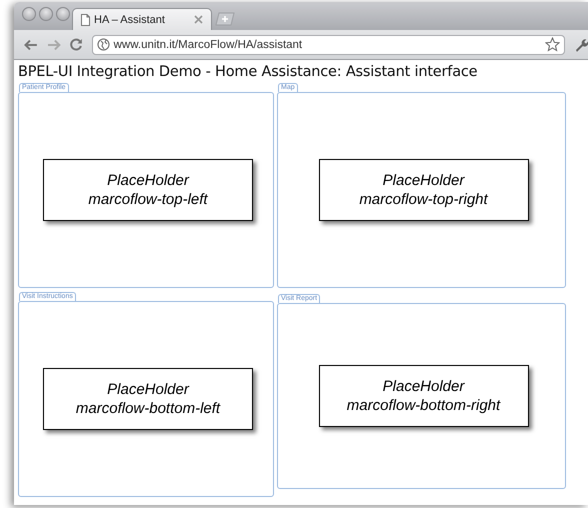 This screenshot has height=508, width=588. I want to click on placeholder-text: marcoflow-top-right, so click(423, 199).